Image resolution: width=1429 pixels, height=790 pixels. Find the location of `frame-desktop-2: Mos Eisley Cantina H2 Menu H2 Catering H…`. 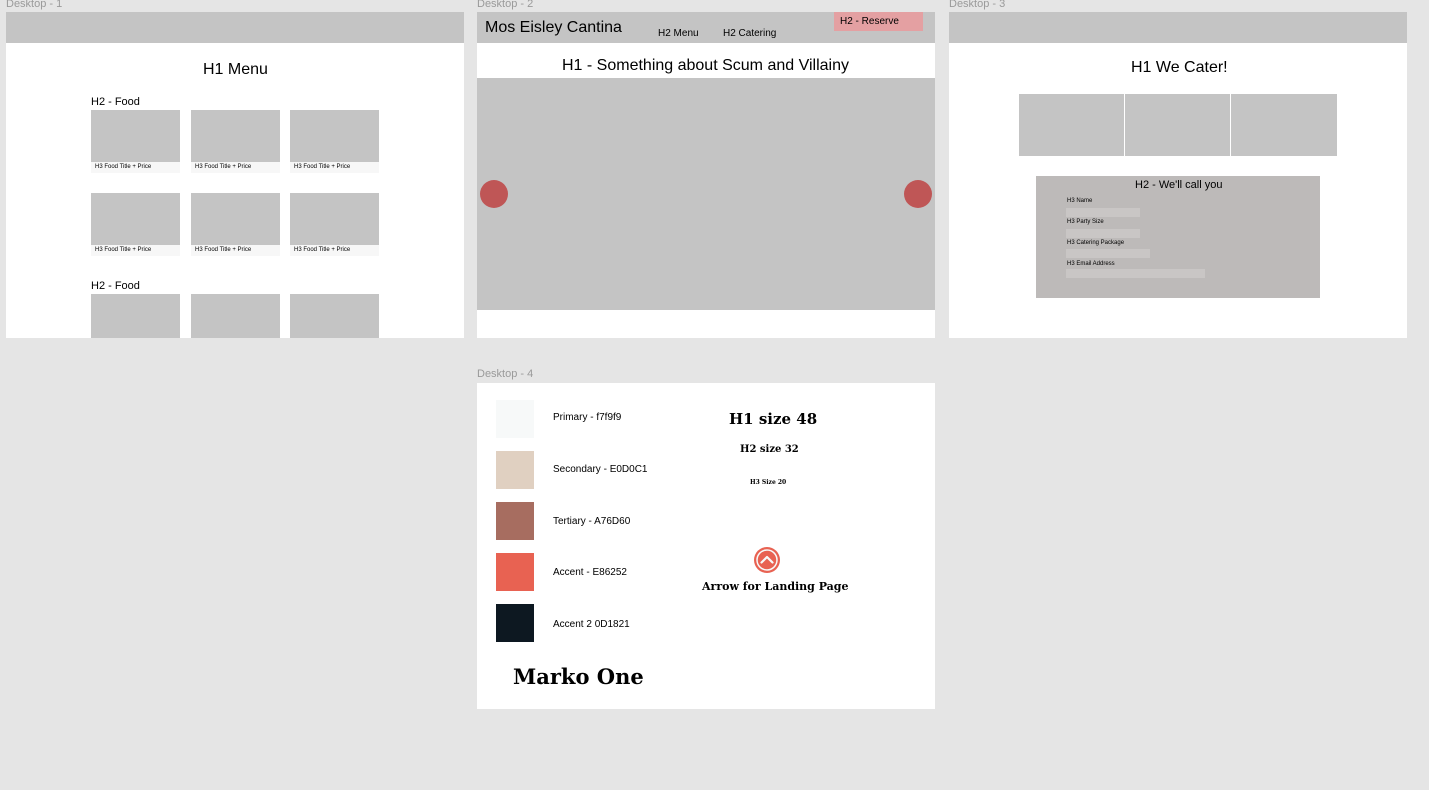

frame-desktop-2: Mos Eisley Cantina H2 Menu H2 Catering H… is located at coordinates (706, 175).